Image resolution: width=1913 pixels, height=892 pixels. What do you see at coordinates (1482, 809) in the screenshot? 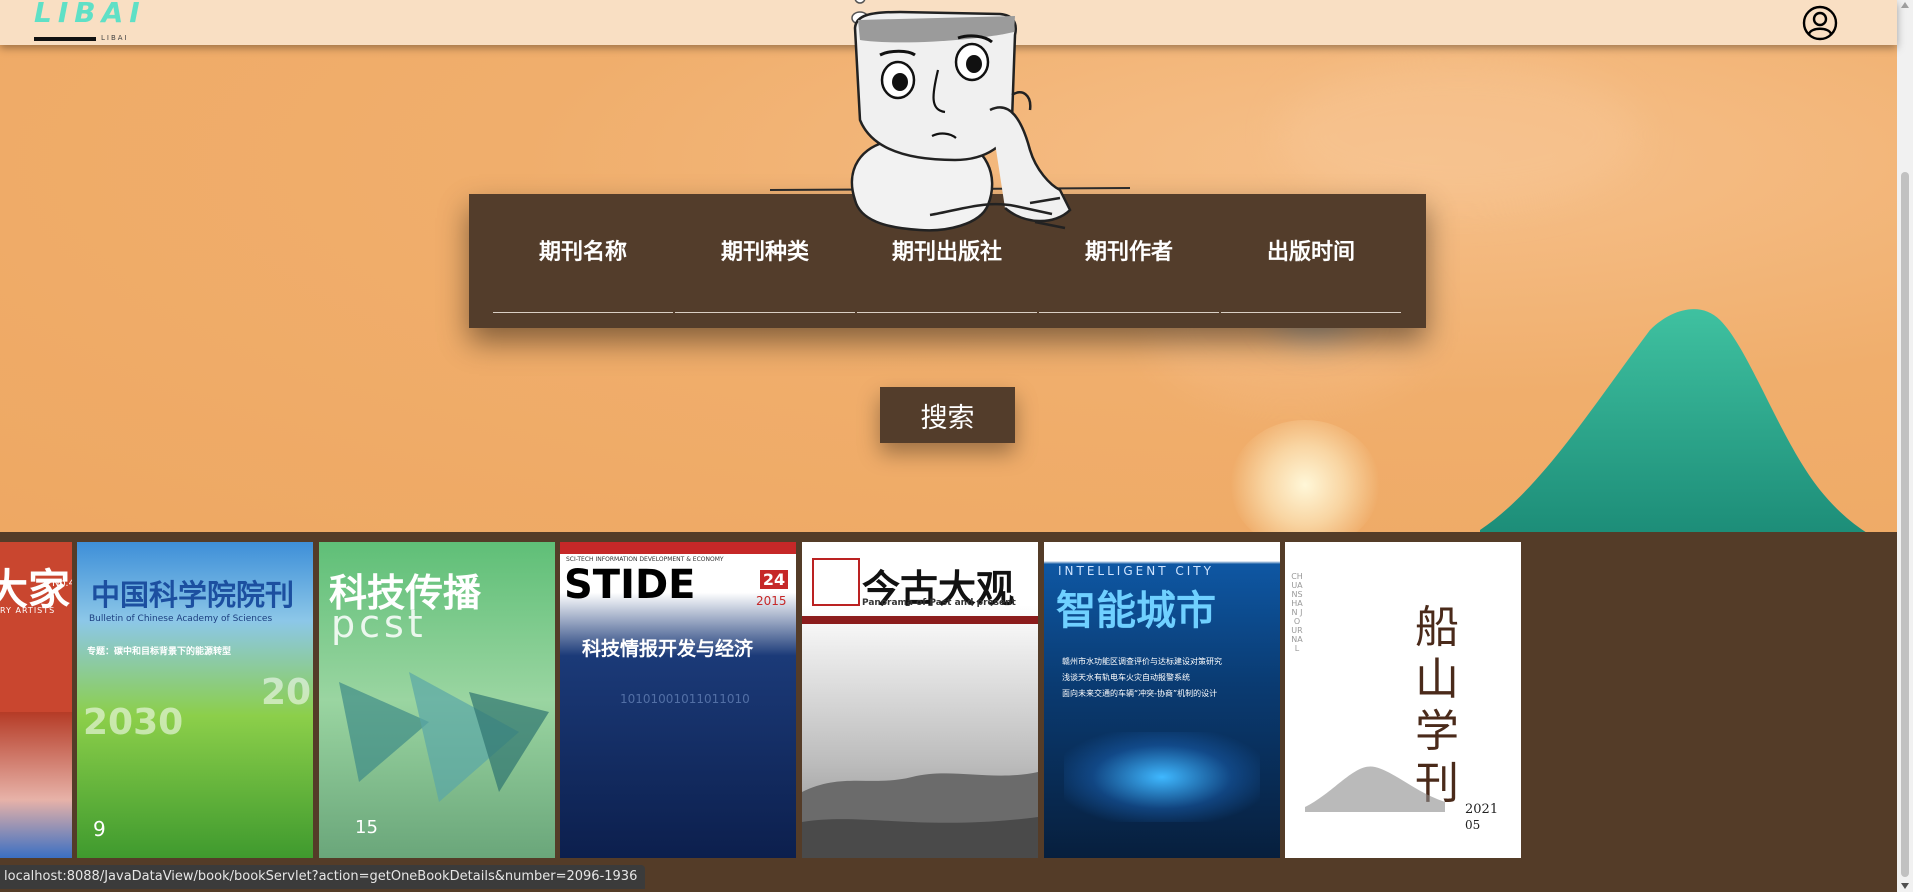
I see `cover-year: 2021` at bounding box center [1482, 809].